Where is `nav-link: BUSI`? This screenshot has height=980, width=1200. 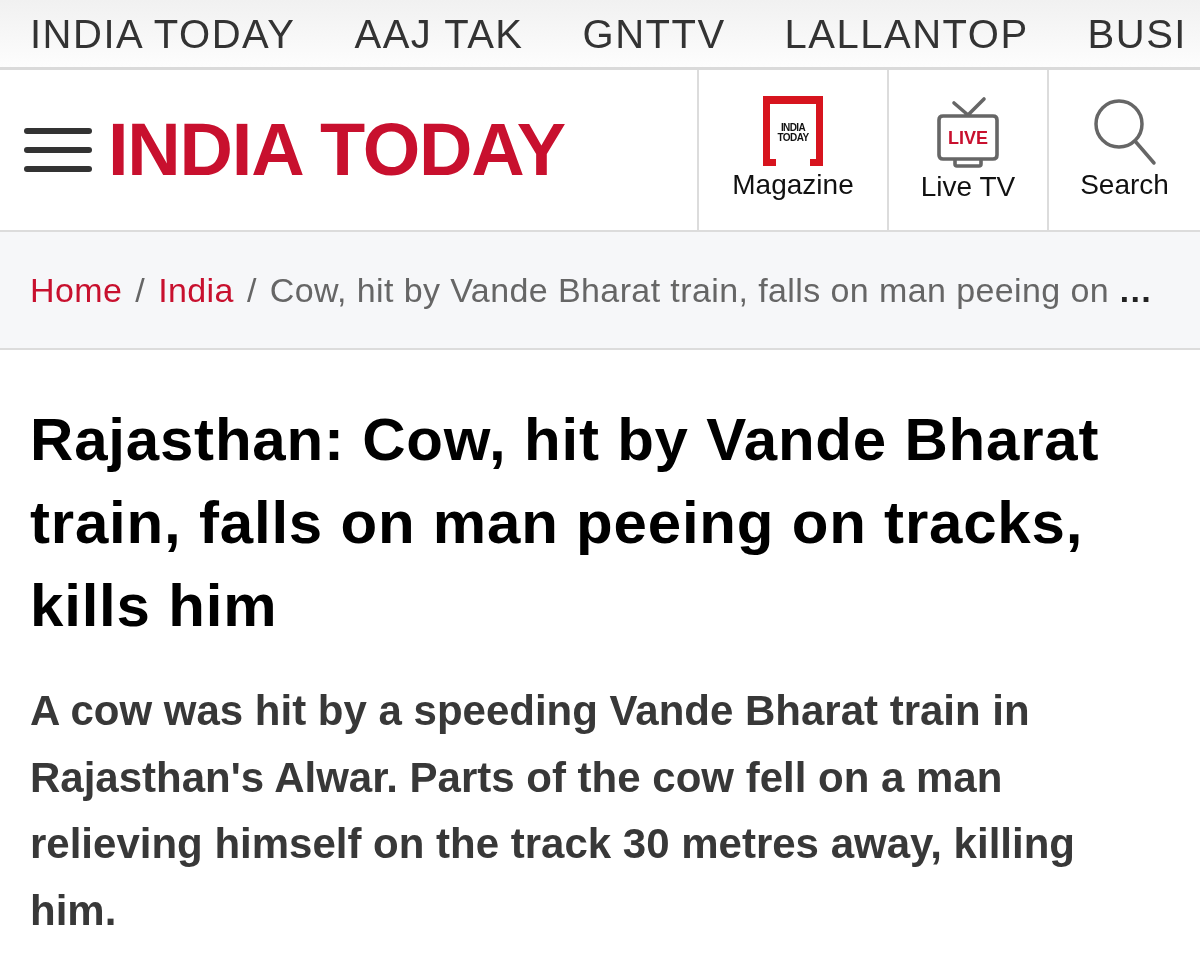 nav-link: BUSI is located at coordinates (1137, 33).